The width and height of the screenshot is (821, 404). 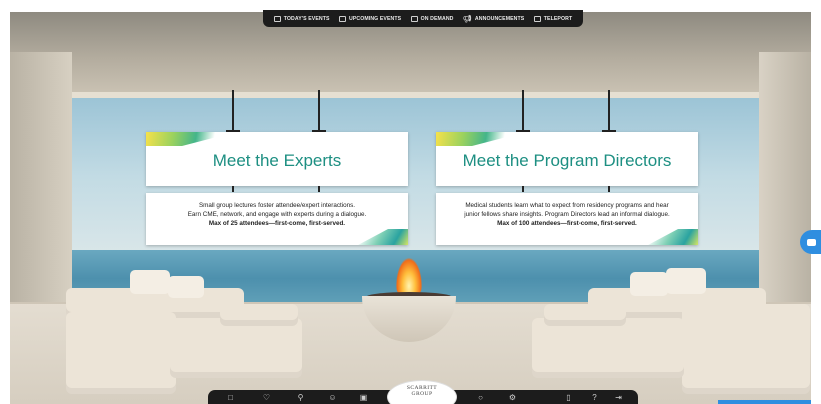 I want to click on sofa-left, so click(x=121, y=353).